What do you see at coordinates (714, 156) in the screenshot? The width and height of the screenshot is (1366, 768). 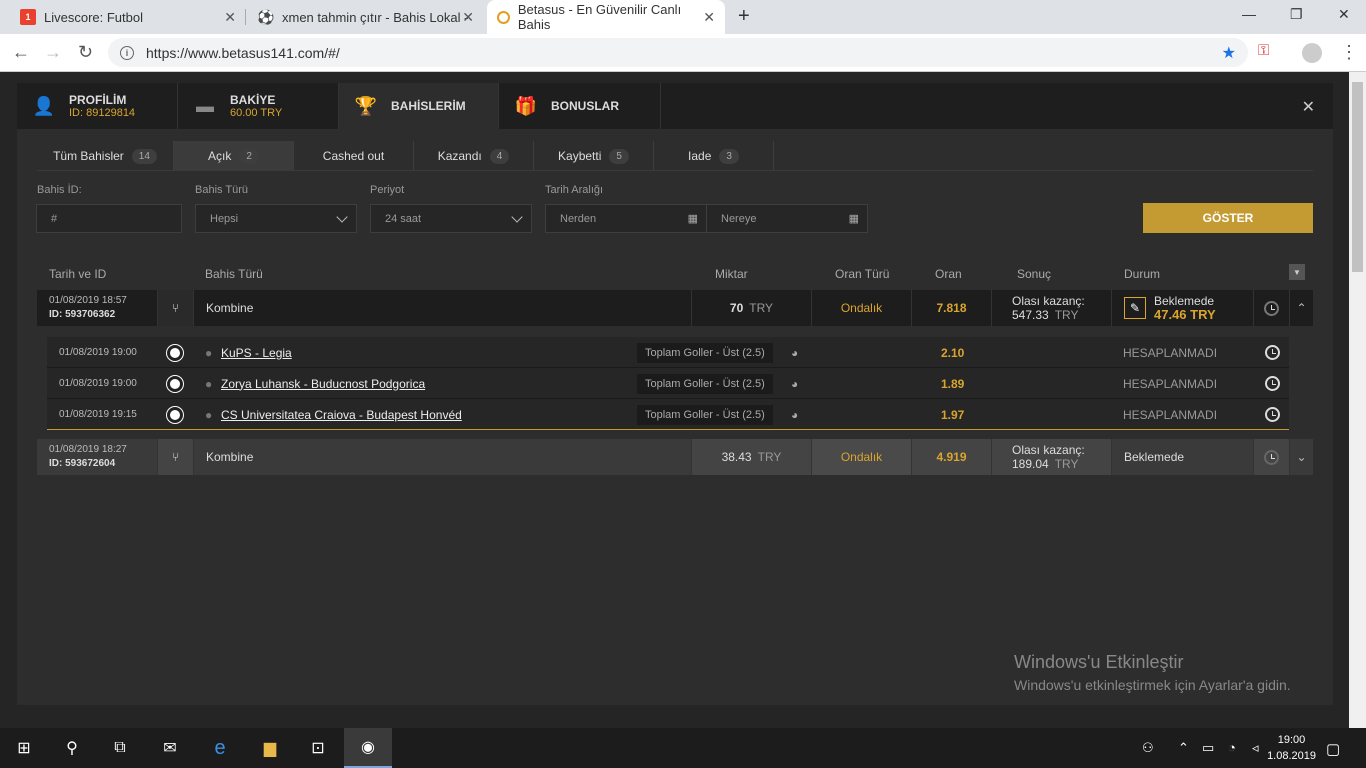 I see `tab-refund: Iade 3` at bounding box center [714, 156].